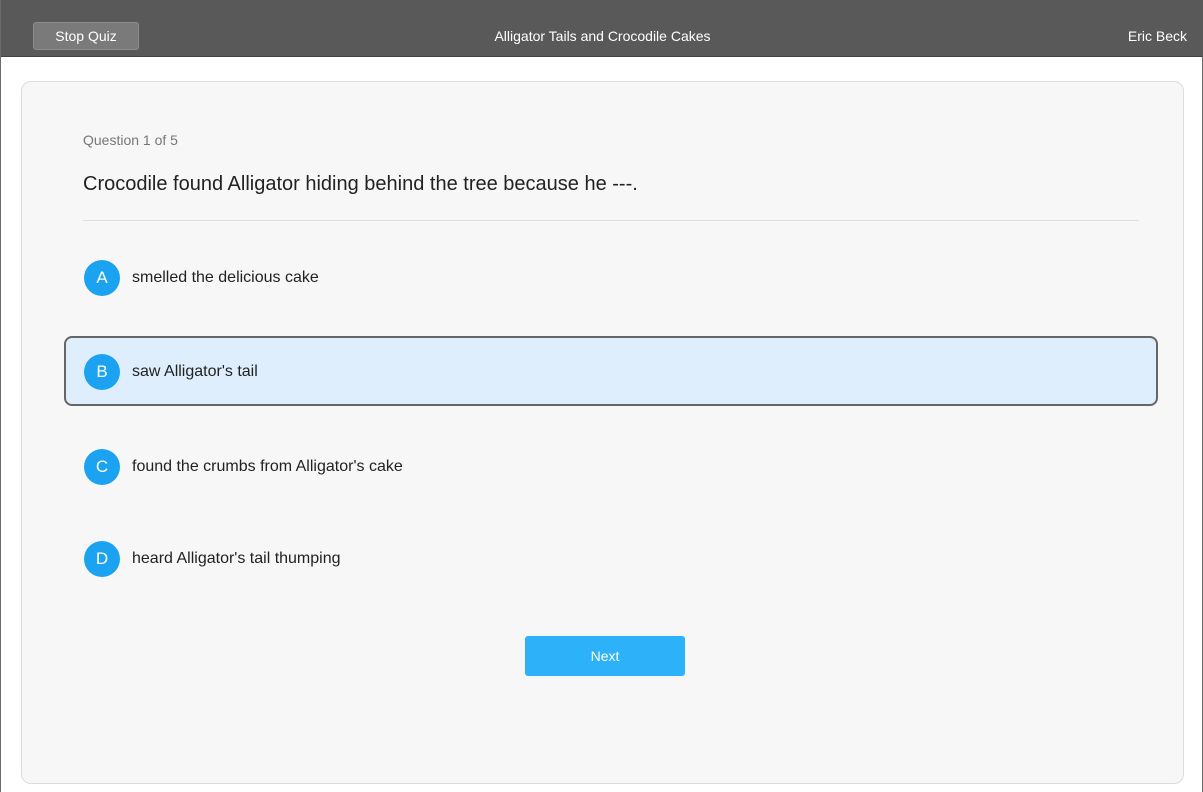 The width and height of the screenshot is (1203, 792). What do you see at coordinates (102, 372) in the screenshot?
I see `option-letter-badge: B` at bounding box center [102, 372].